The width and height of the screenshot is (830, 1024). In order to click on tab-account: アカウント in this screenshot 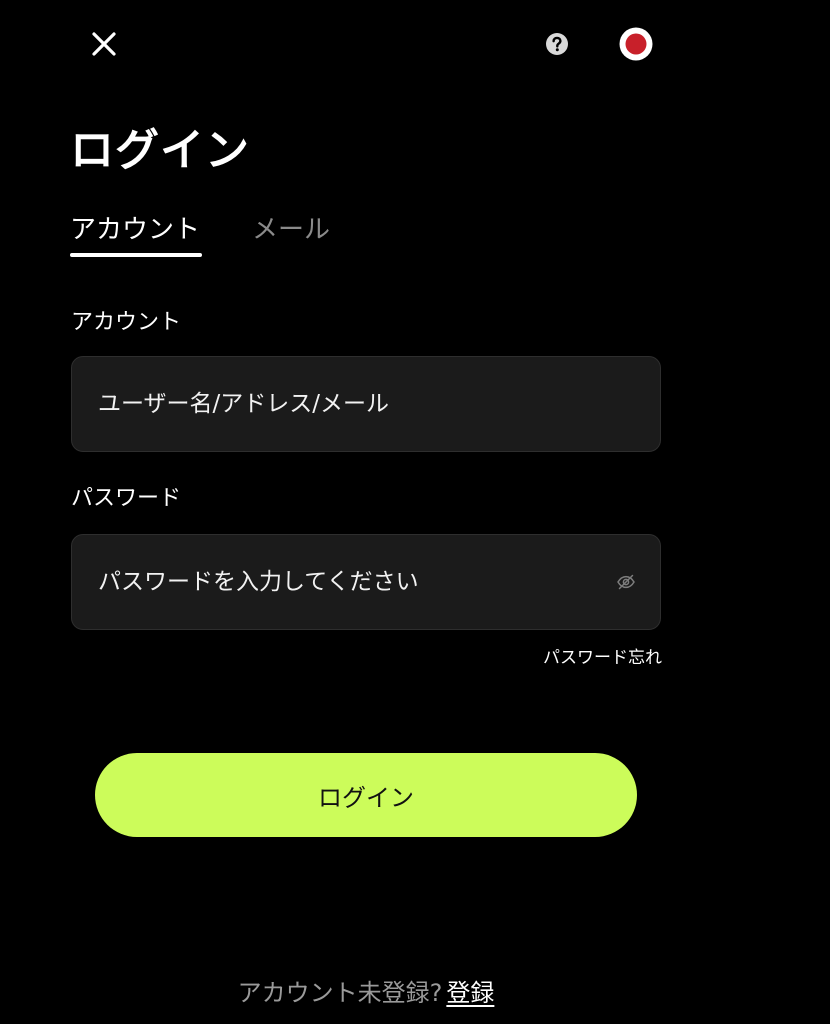, I will do `click(135, 230)`.